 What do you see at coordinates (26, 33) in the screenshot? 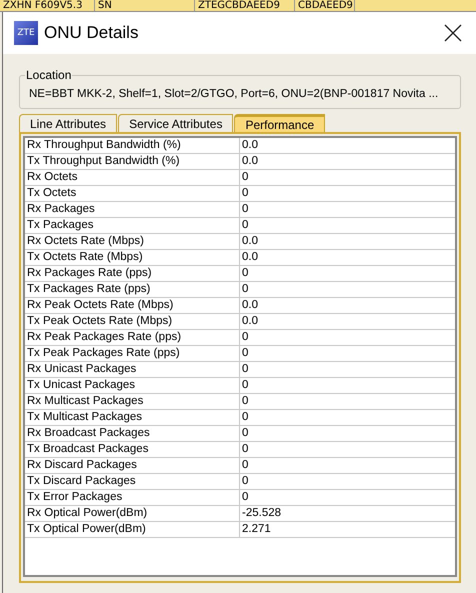
I see `app-logo: ZTE` at bounding box center [26, 33].